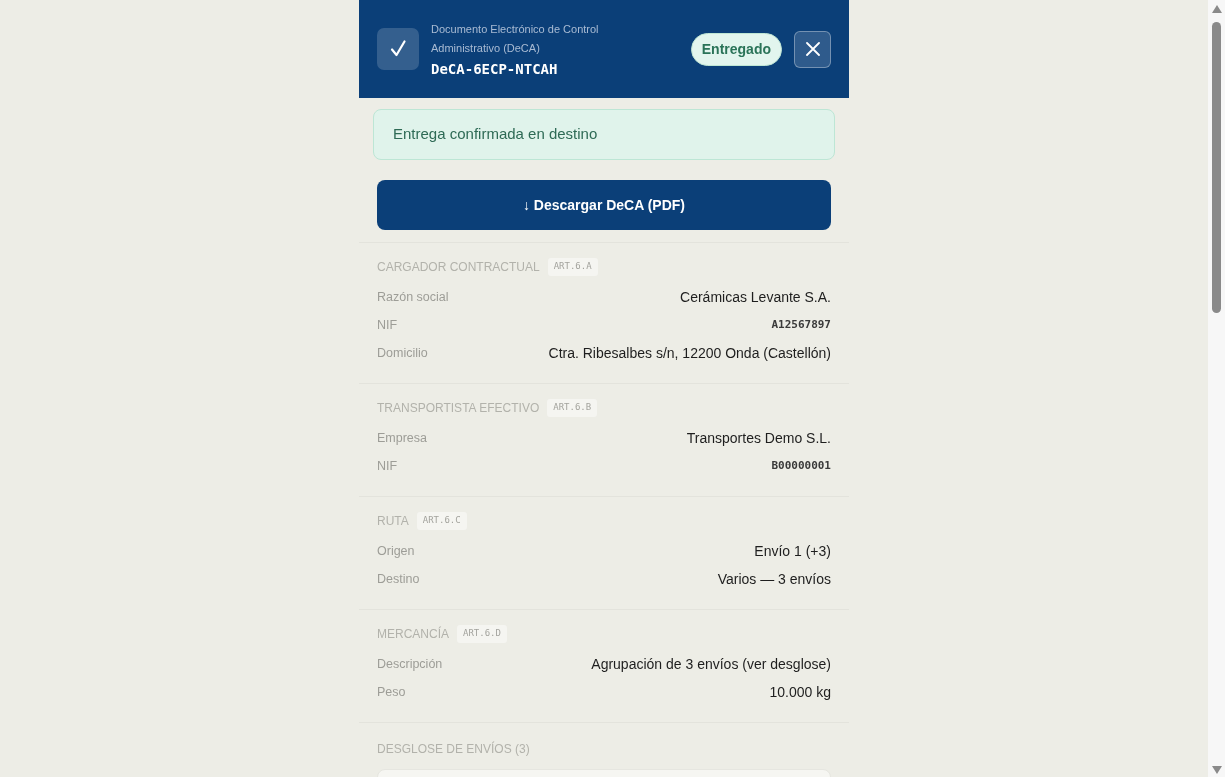 This screenshot has height=777, width=1225. I want to click on field-value: Cerámicas Levante S.A., so click(755, 297).